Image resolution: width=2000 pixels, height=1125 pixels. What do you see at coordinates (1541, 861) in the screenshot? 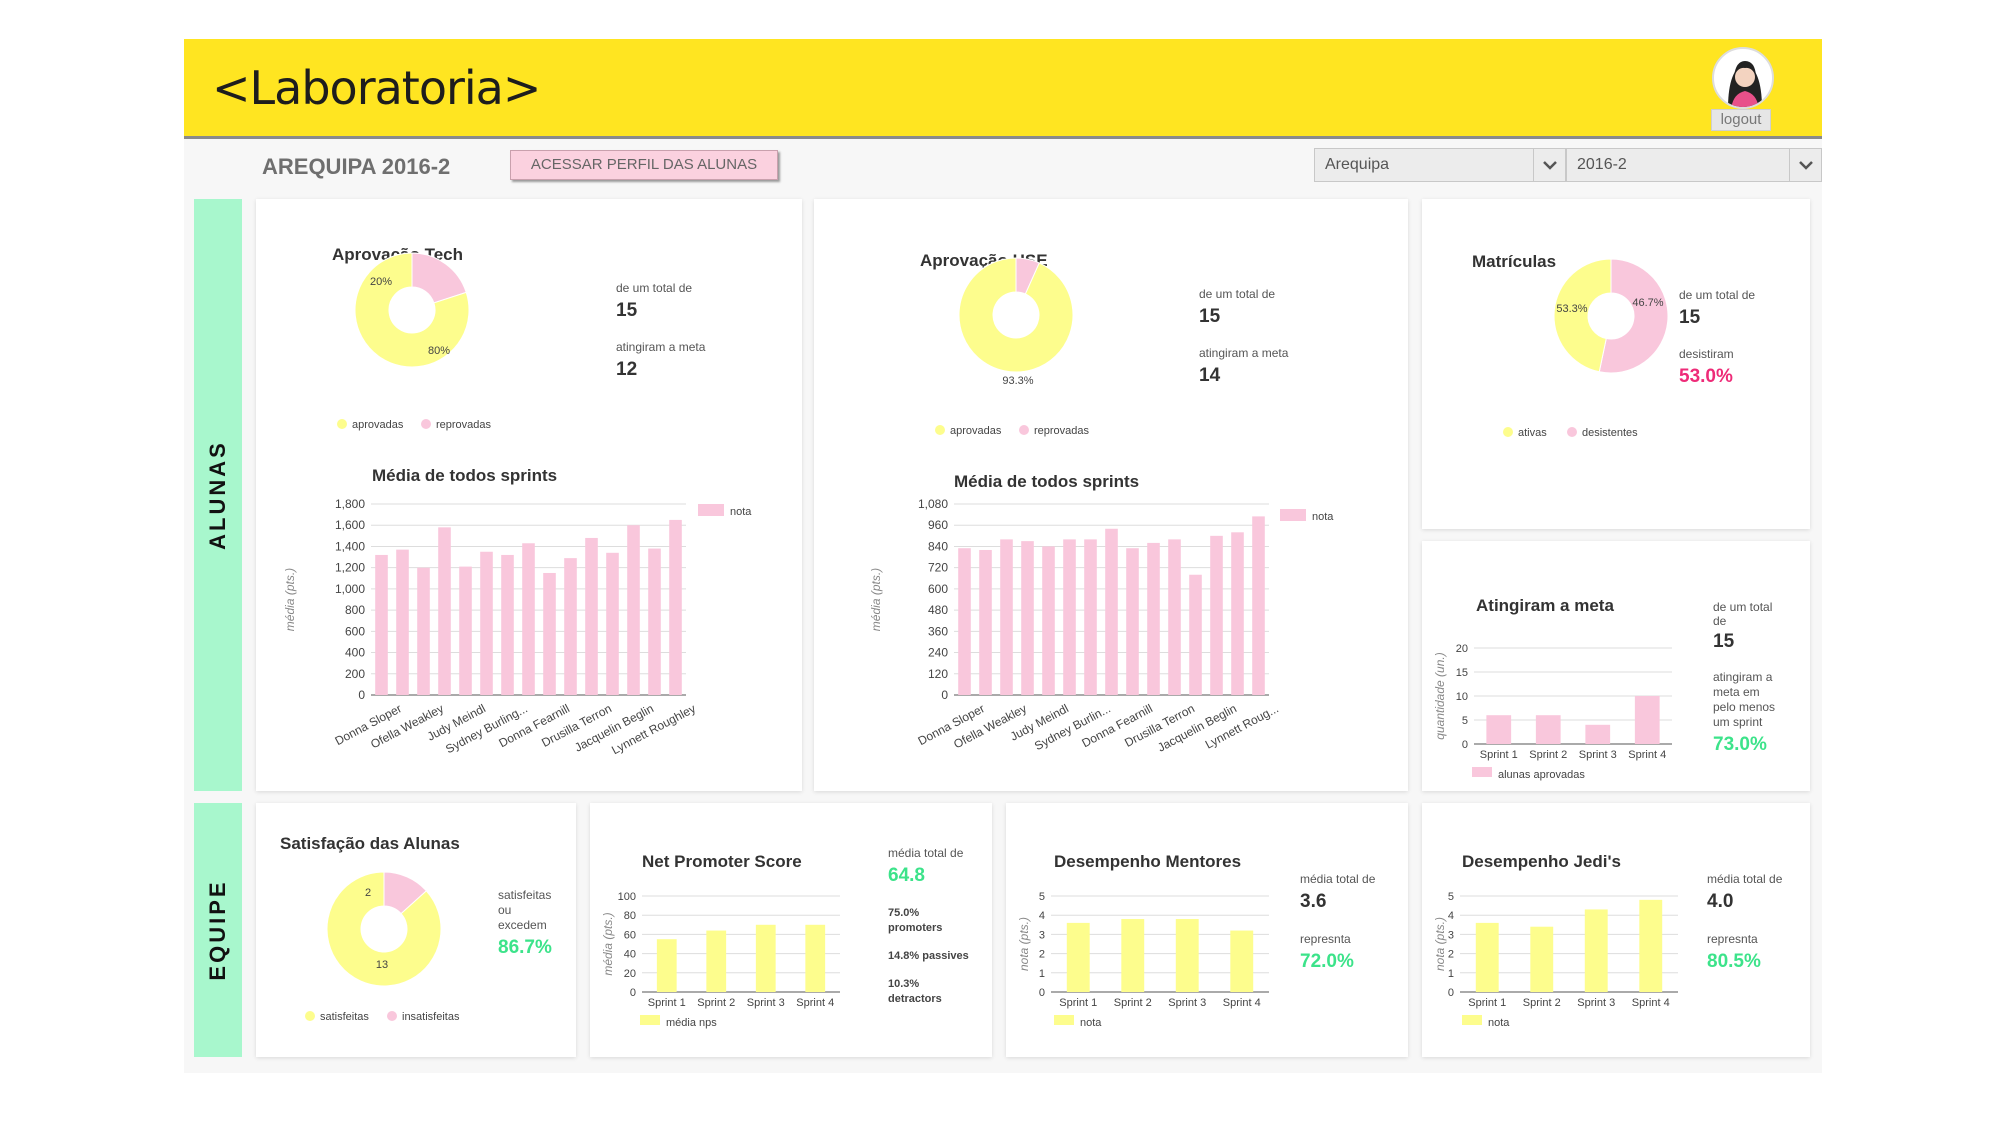
I see `card-title: Desempenho Jedi's` at bounding box center [1541, 861].